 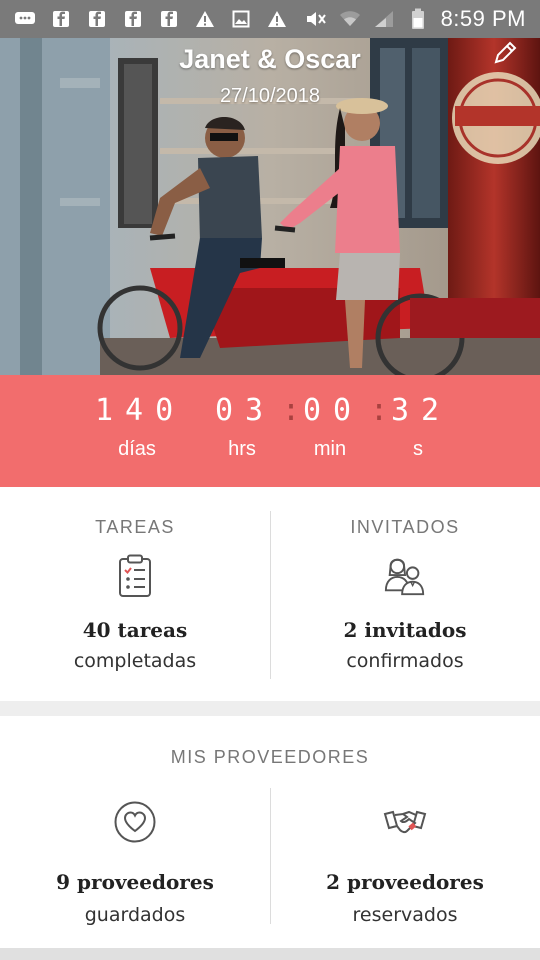 I want to click on guests-count: 2 invitados, so click(x=405, y=630).